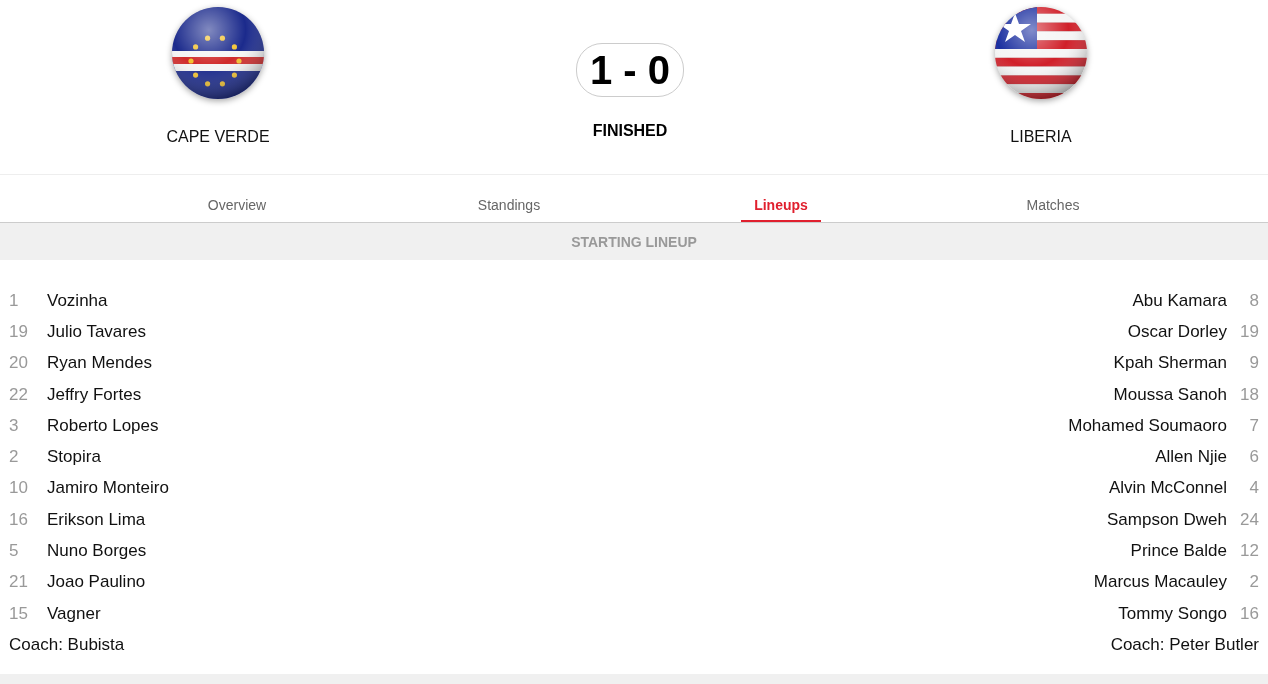 This screenshot has width=1268, height=684. I want to click on shirt-number: 22, so click(19, 394).